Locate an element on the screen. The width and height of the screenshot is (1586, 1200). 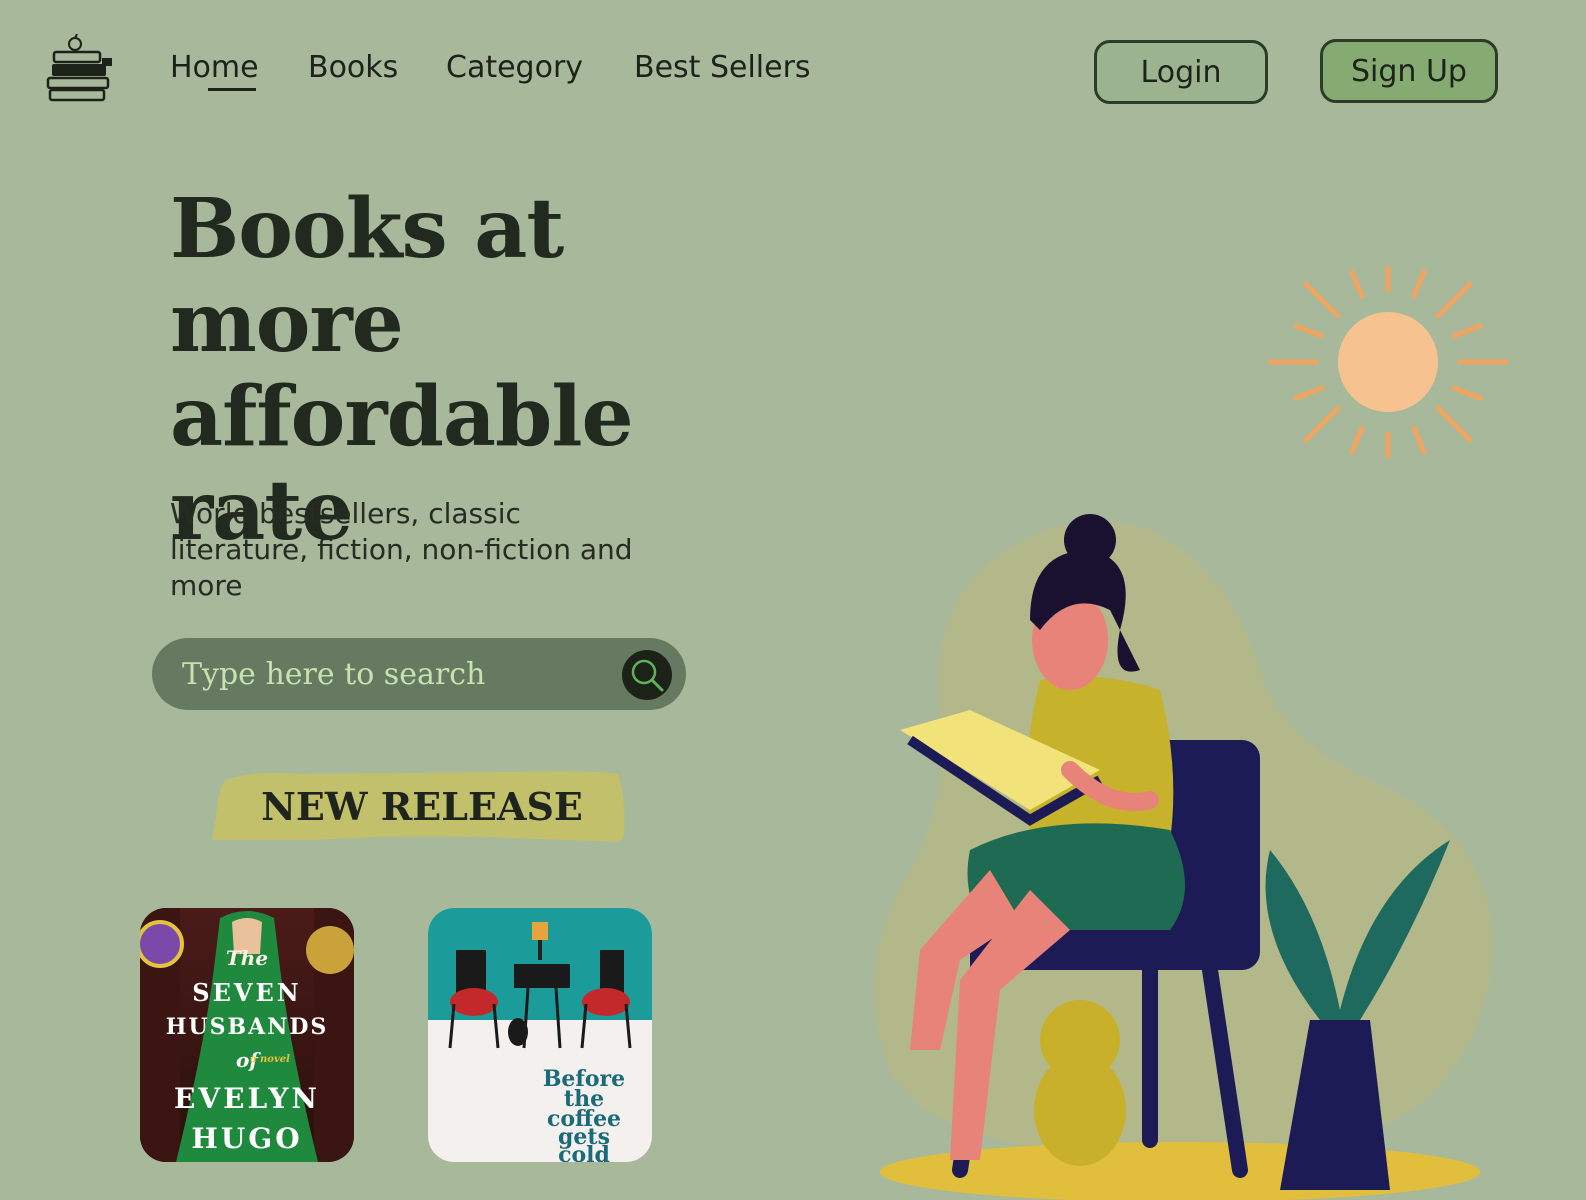
book-1-title-line-6: HUGO is located at coordinates (247, 1138).